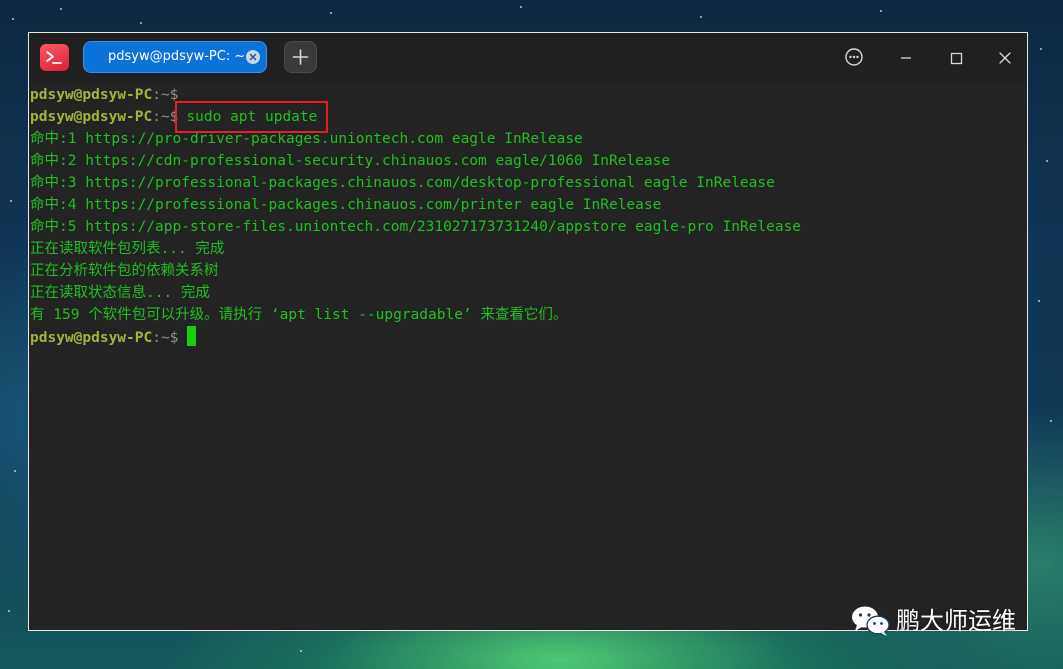 This screenshot has height=669, width=1063. Describe the element at coordinates (127, 249) in the screenshot. I see `output-line: 正在读取软件包列表... 完成` at that location.